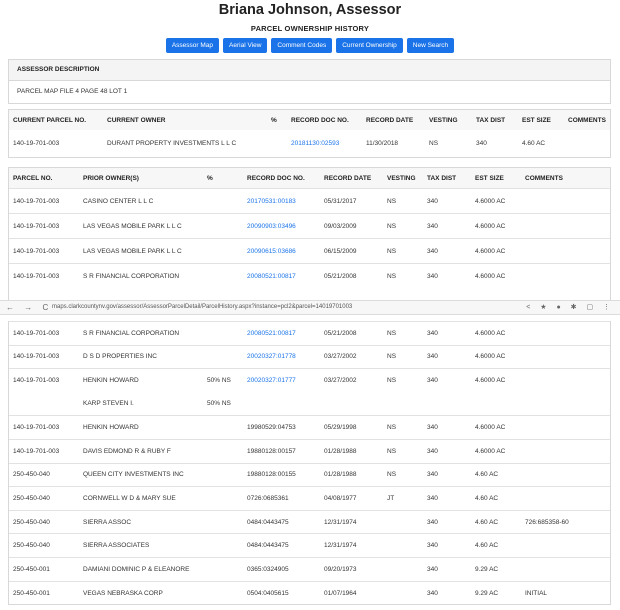 Image resolution: width=620 pixels, height=610 pixels. I want to click on history-cell-record-doc-no: 0504:0405615, so click(281, 592).